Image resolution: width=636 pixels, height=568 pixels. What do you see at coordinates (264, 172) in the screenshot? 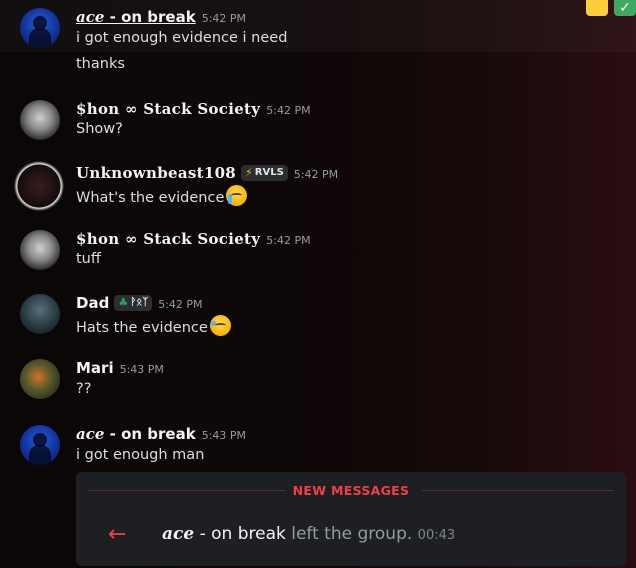
I see `clan-tag: ⚡ RVLS` at bounding box center [264, 172].